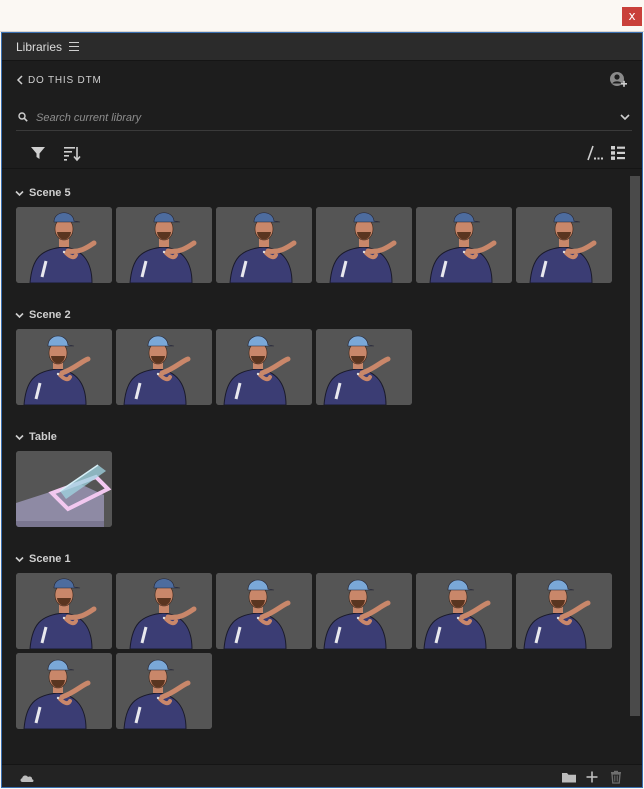 Image resolution: width=644 pixels, height=789 pixels. I want to click on panel-title: Libraries, so click(39, 47).